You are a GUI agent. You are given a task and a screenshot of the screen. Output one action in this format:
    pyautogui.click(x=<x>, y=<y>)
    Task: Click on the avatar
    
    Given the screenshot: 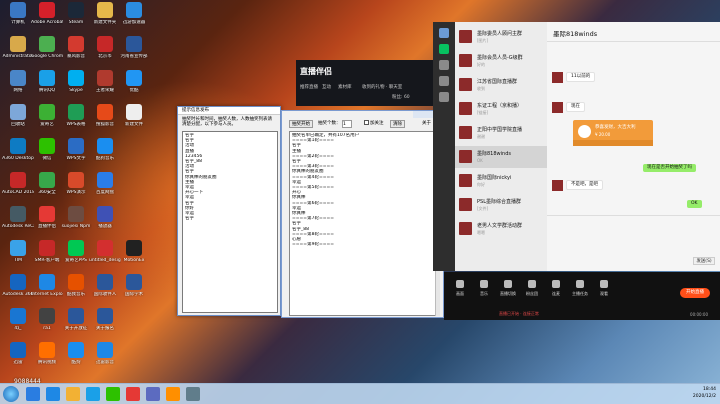 What is the action you would take?
    pyautogui.click(x=444, y=33)
    